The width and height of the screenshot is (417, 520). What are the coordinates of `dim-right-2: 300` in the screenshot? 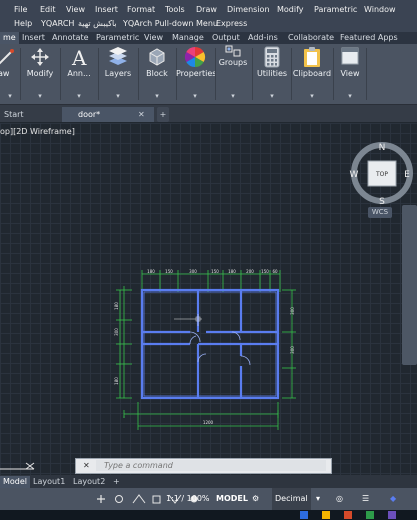 It's located at (292, 350).